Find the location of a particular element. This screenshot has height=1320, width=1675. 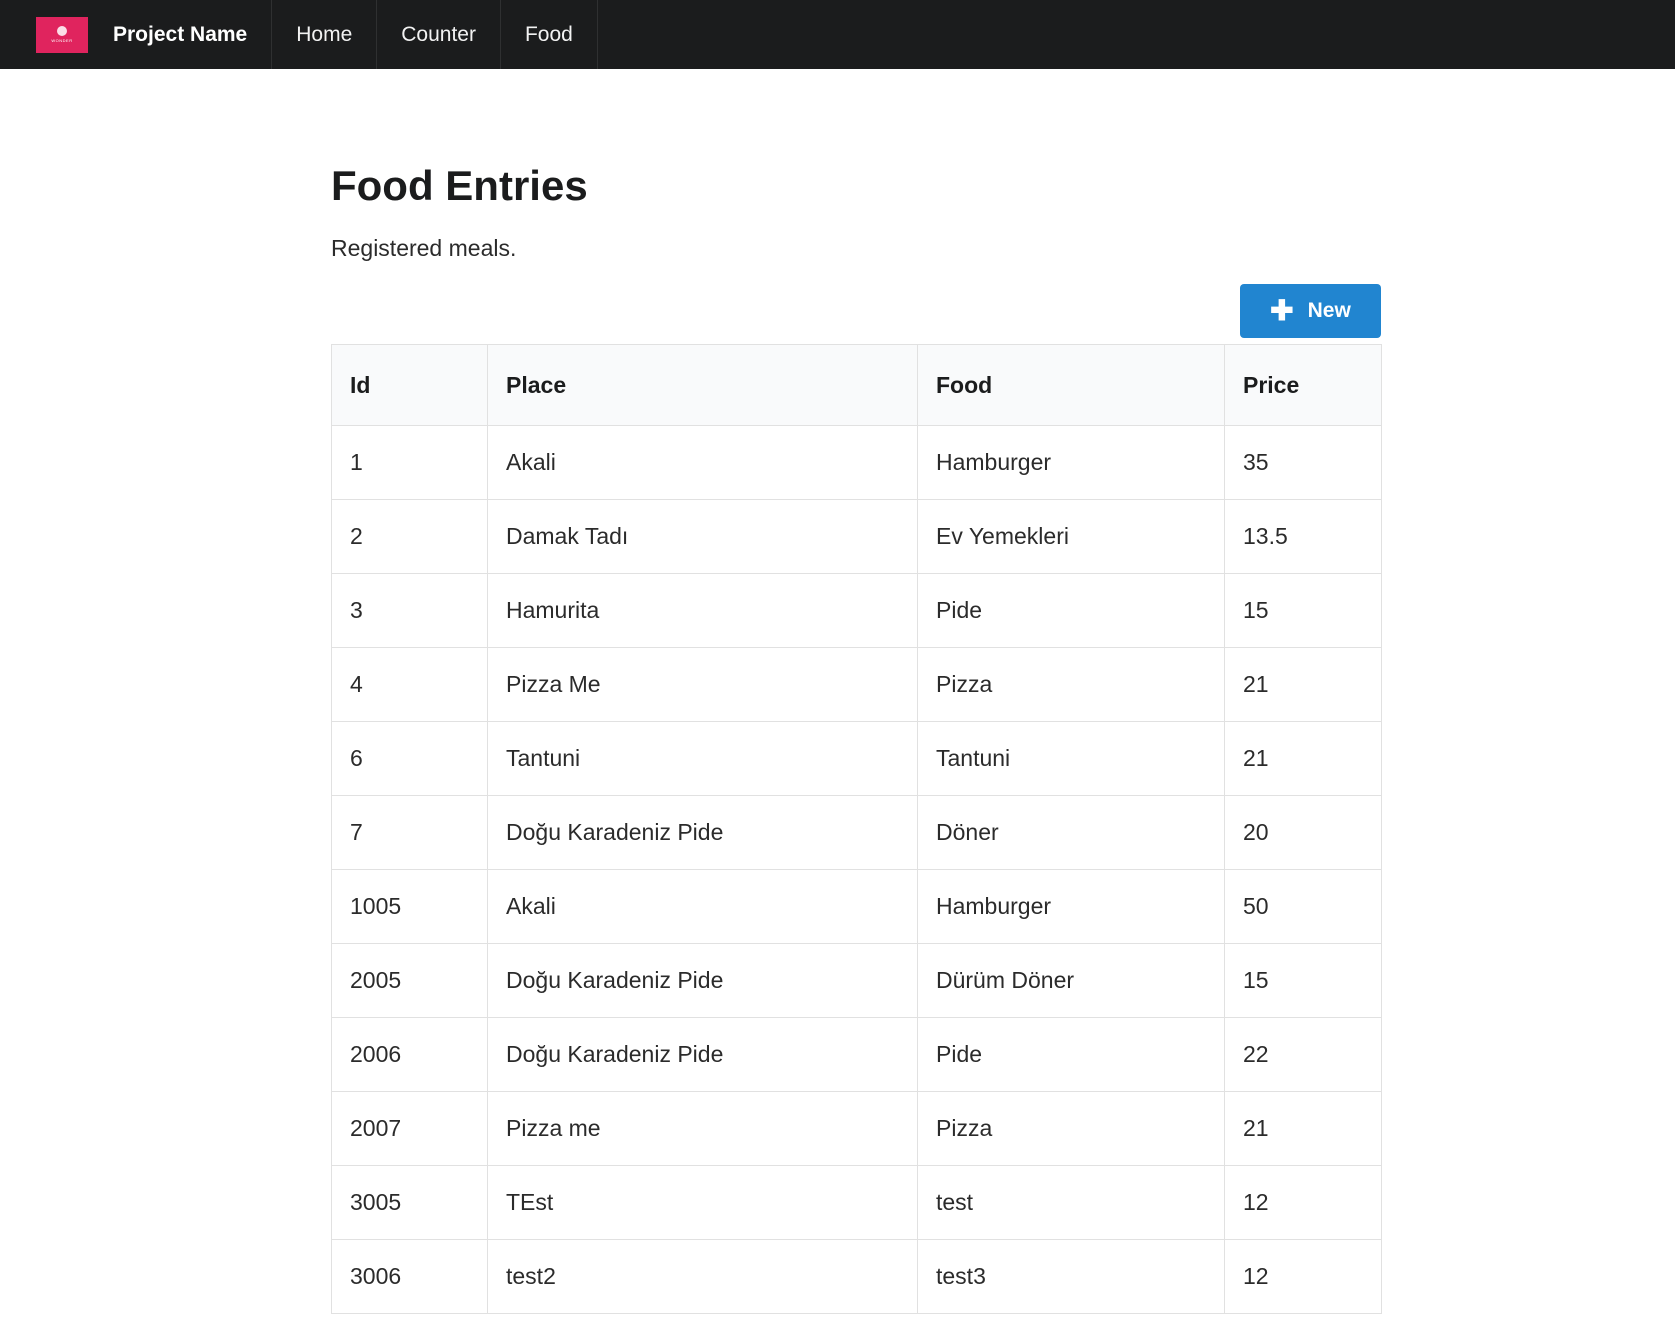

cell-place: Hamurita is located at coordinates (702, 610).